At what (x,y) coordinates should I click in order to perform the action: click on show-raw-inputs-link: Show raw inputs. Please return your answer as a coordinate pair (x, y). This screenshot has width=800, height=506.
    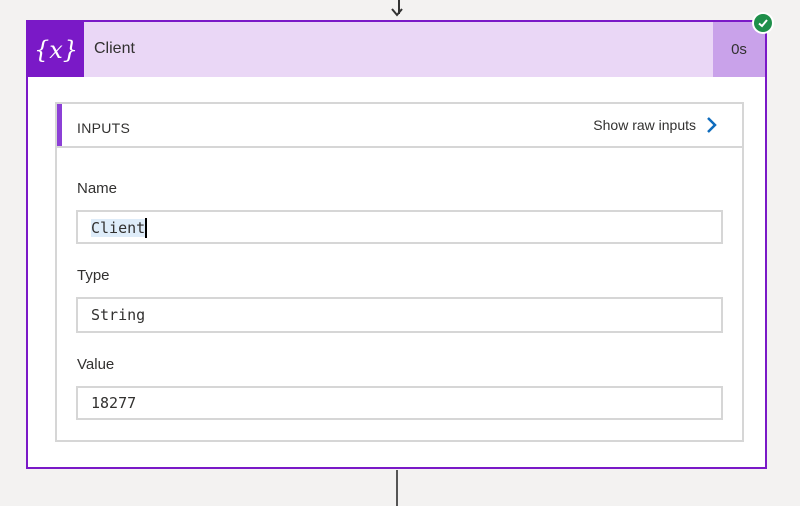
    Looking at the image, I should click on (655, 125).